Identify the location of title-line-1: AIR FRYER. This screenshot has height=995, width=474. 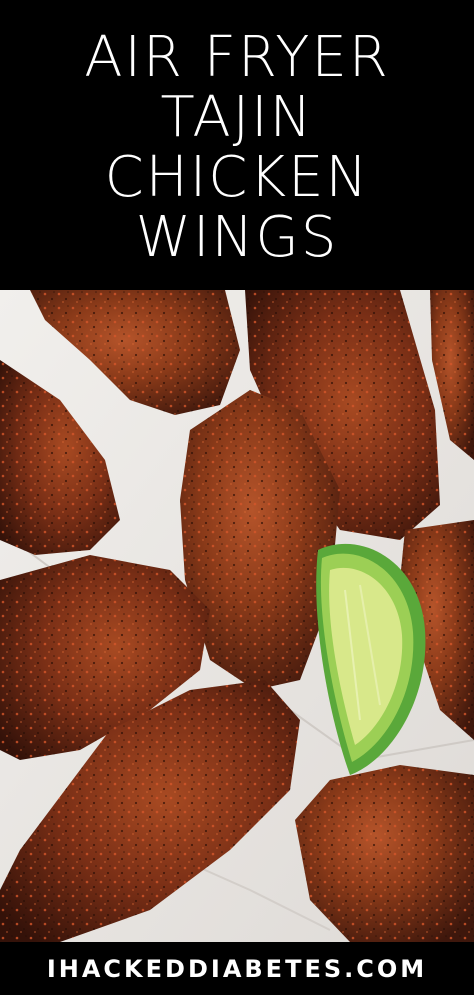
(237, 57).